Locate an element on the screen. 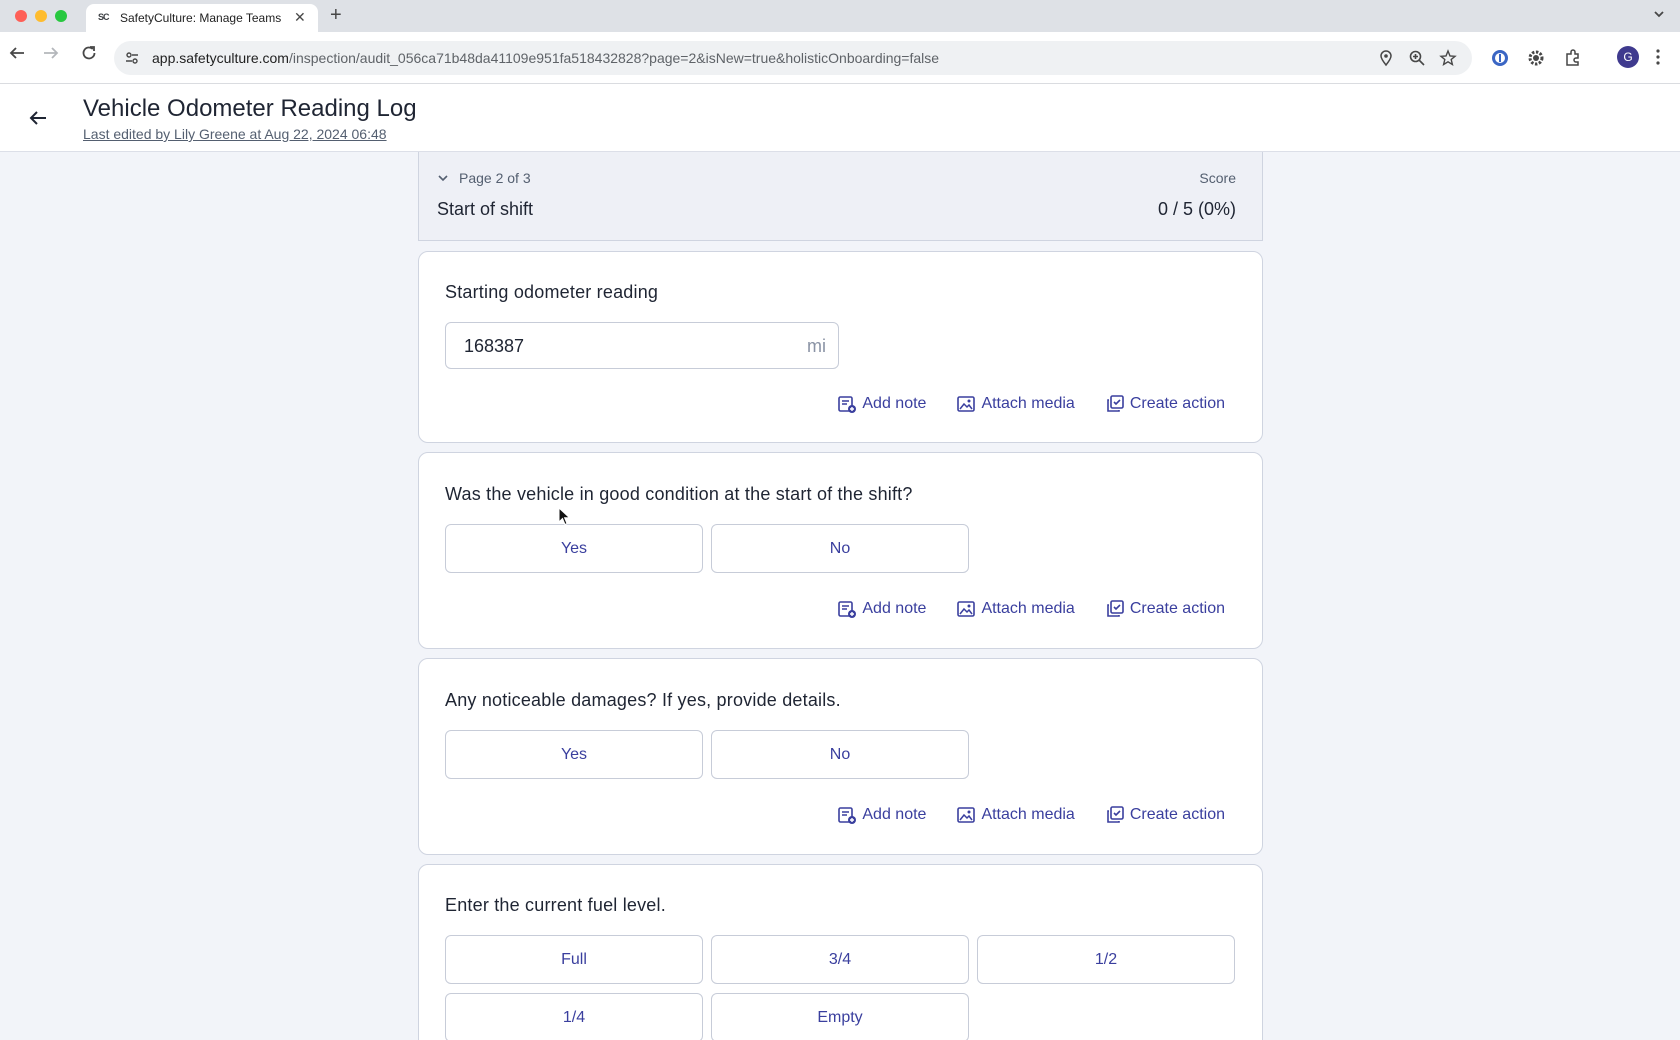  option-half-button: 1/2 is located at coordinates (1106, 959).